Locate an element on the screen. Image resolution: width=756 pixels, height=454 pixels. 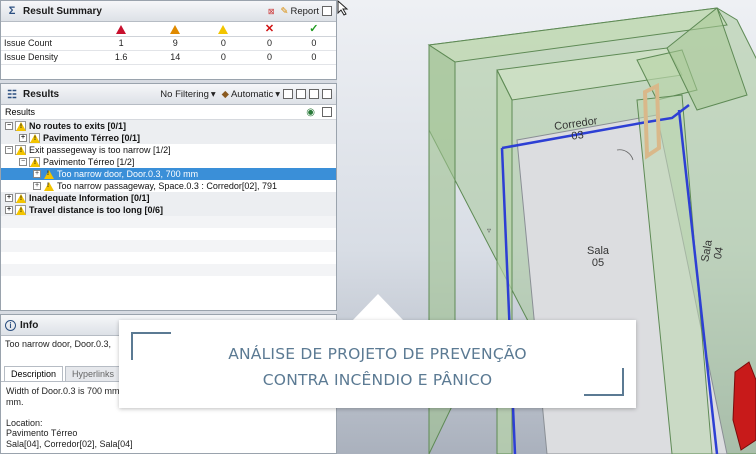
report-icon: ✎ is located at coordinates (284, 11).